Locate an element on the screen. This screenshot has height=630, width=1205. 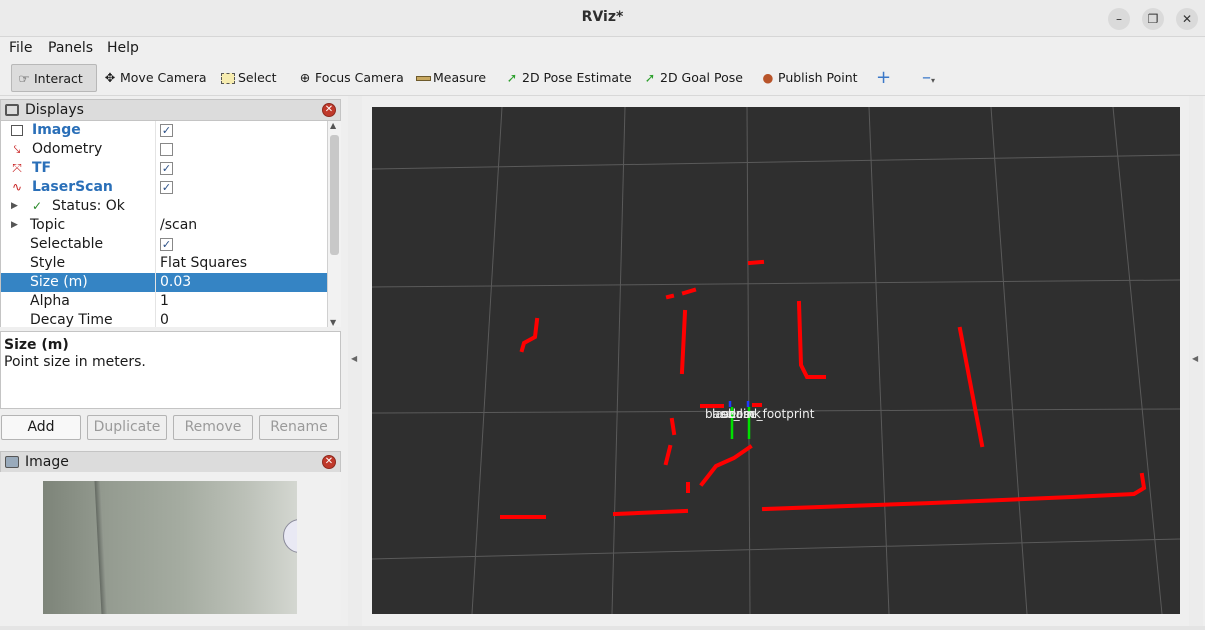
check-icon: ✓ is located at coordinates (37, 206).